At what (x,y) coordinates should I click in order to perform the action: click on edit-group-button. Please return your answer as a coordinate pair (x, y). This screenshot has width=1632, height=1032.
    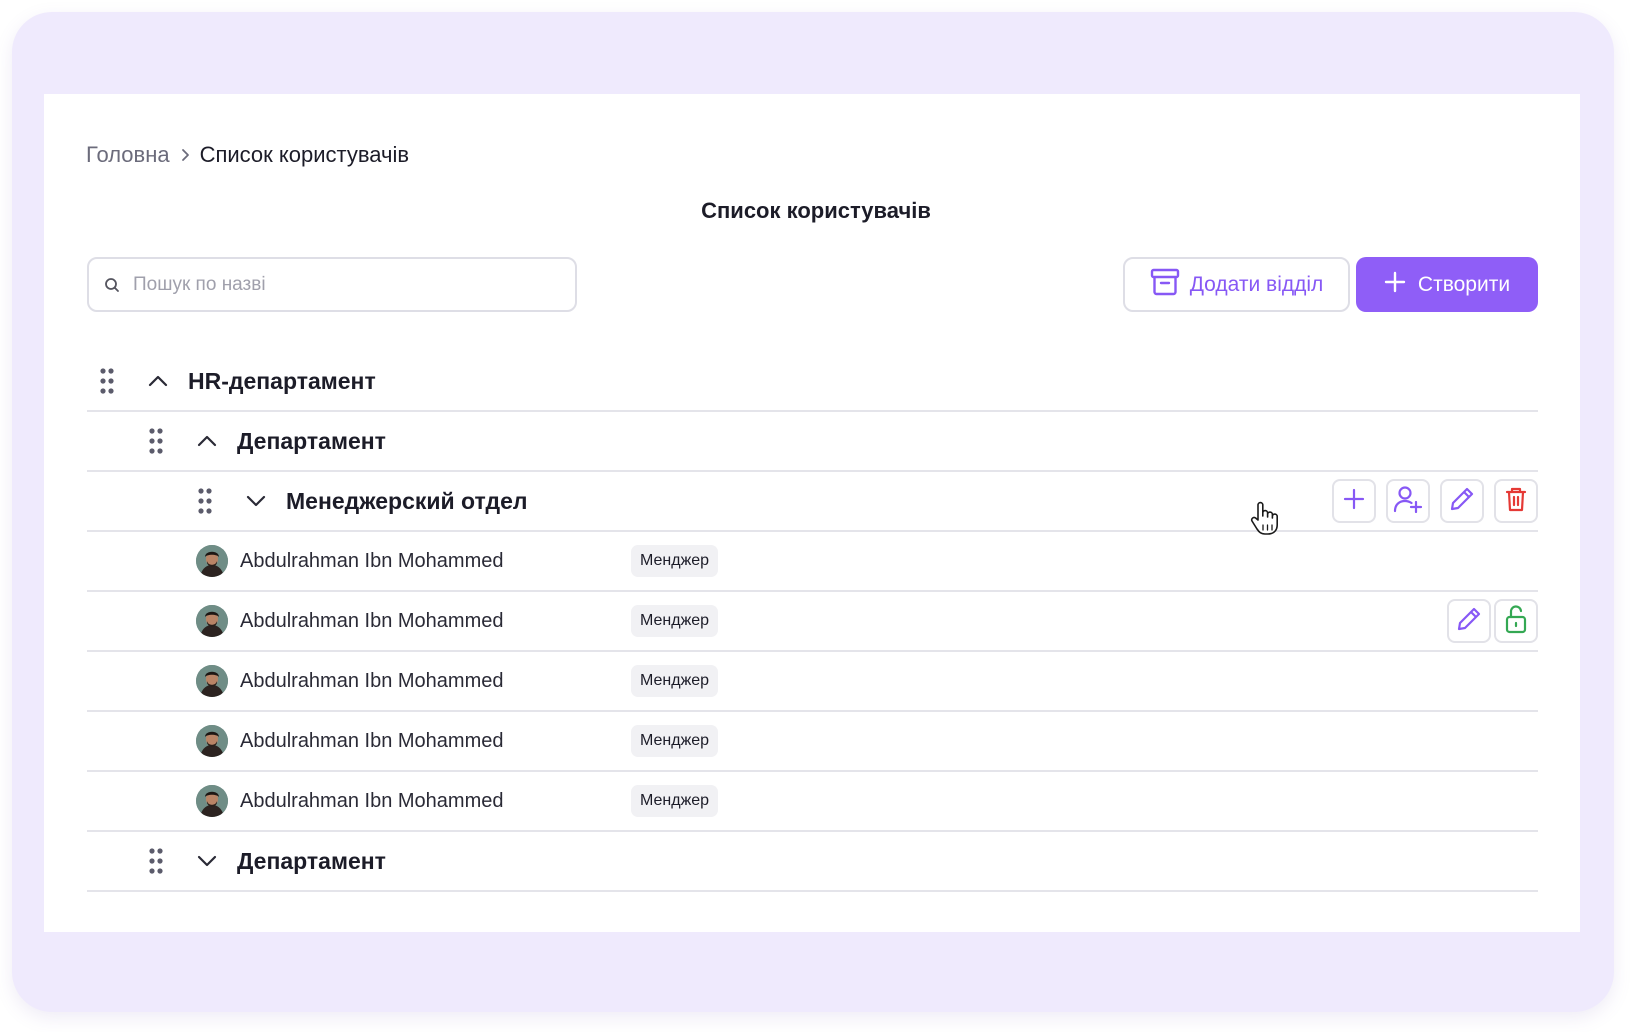
    Looking at the image, I should click on (1462, 501).